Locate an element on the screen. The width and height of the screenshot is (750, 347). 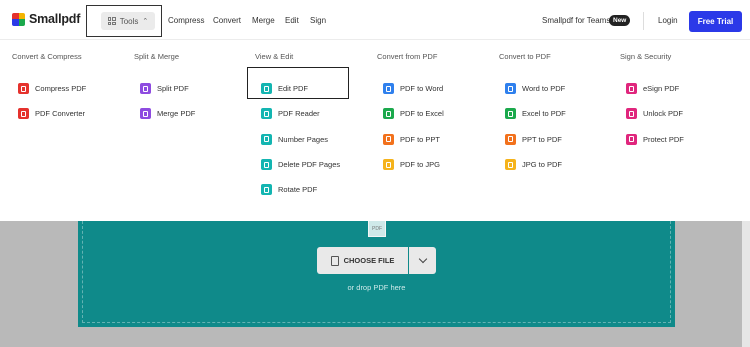
merge-icon is located at coordinates (145, 114).